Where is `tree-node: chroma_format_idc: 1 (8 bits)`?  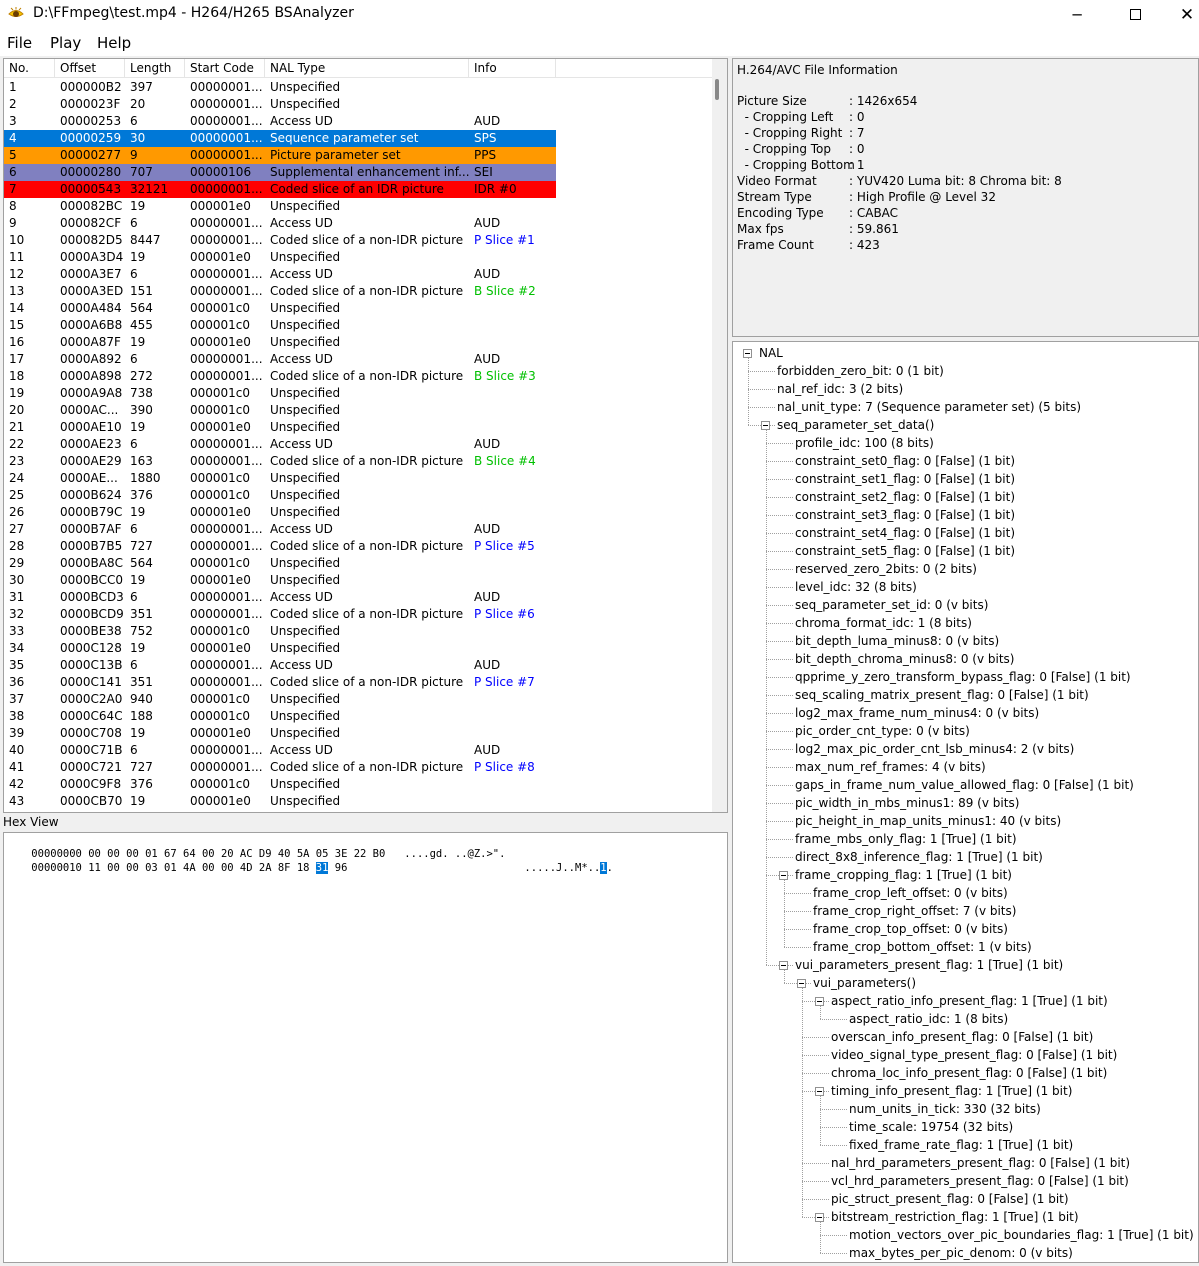 tree-node: chroma_format_idc: 1 (8 bits) is located at coordinates (883, 623).